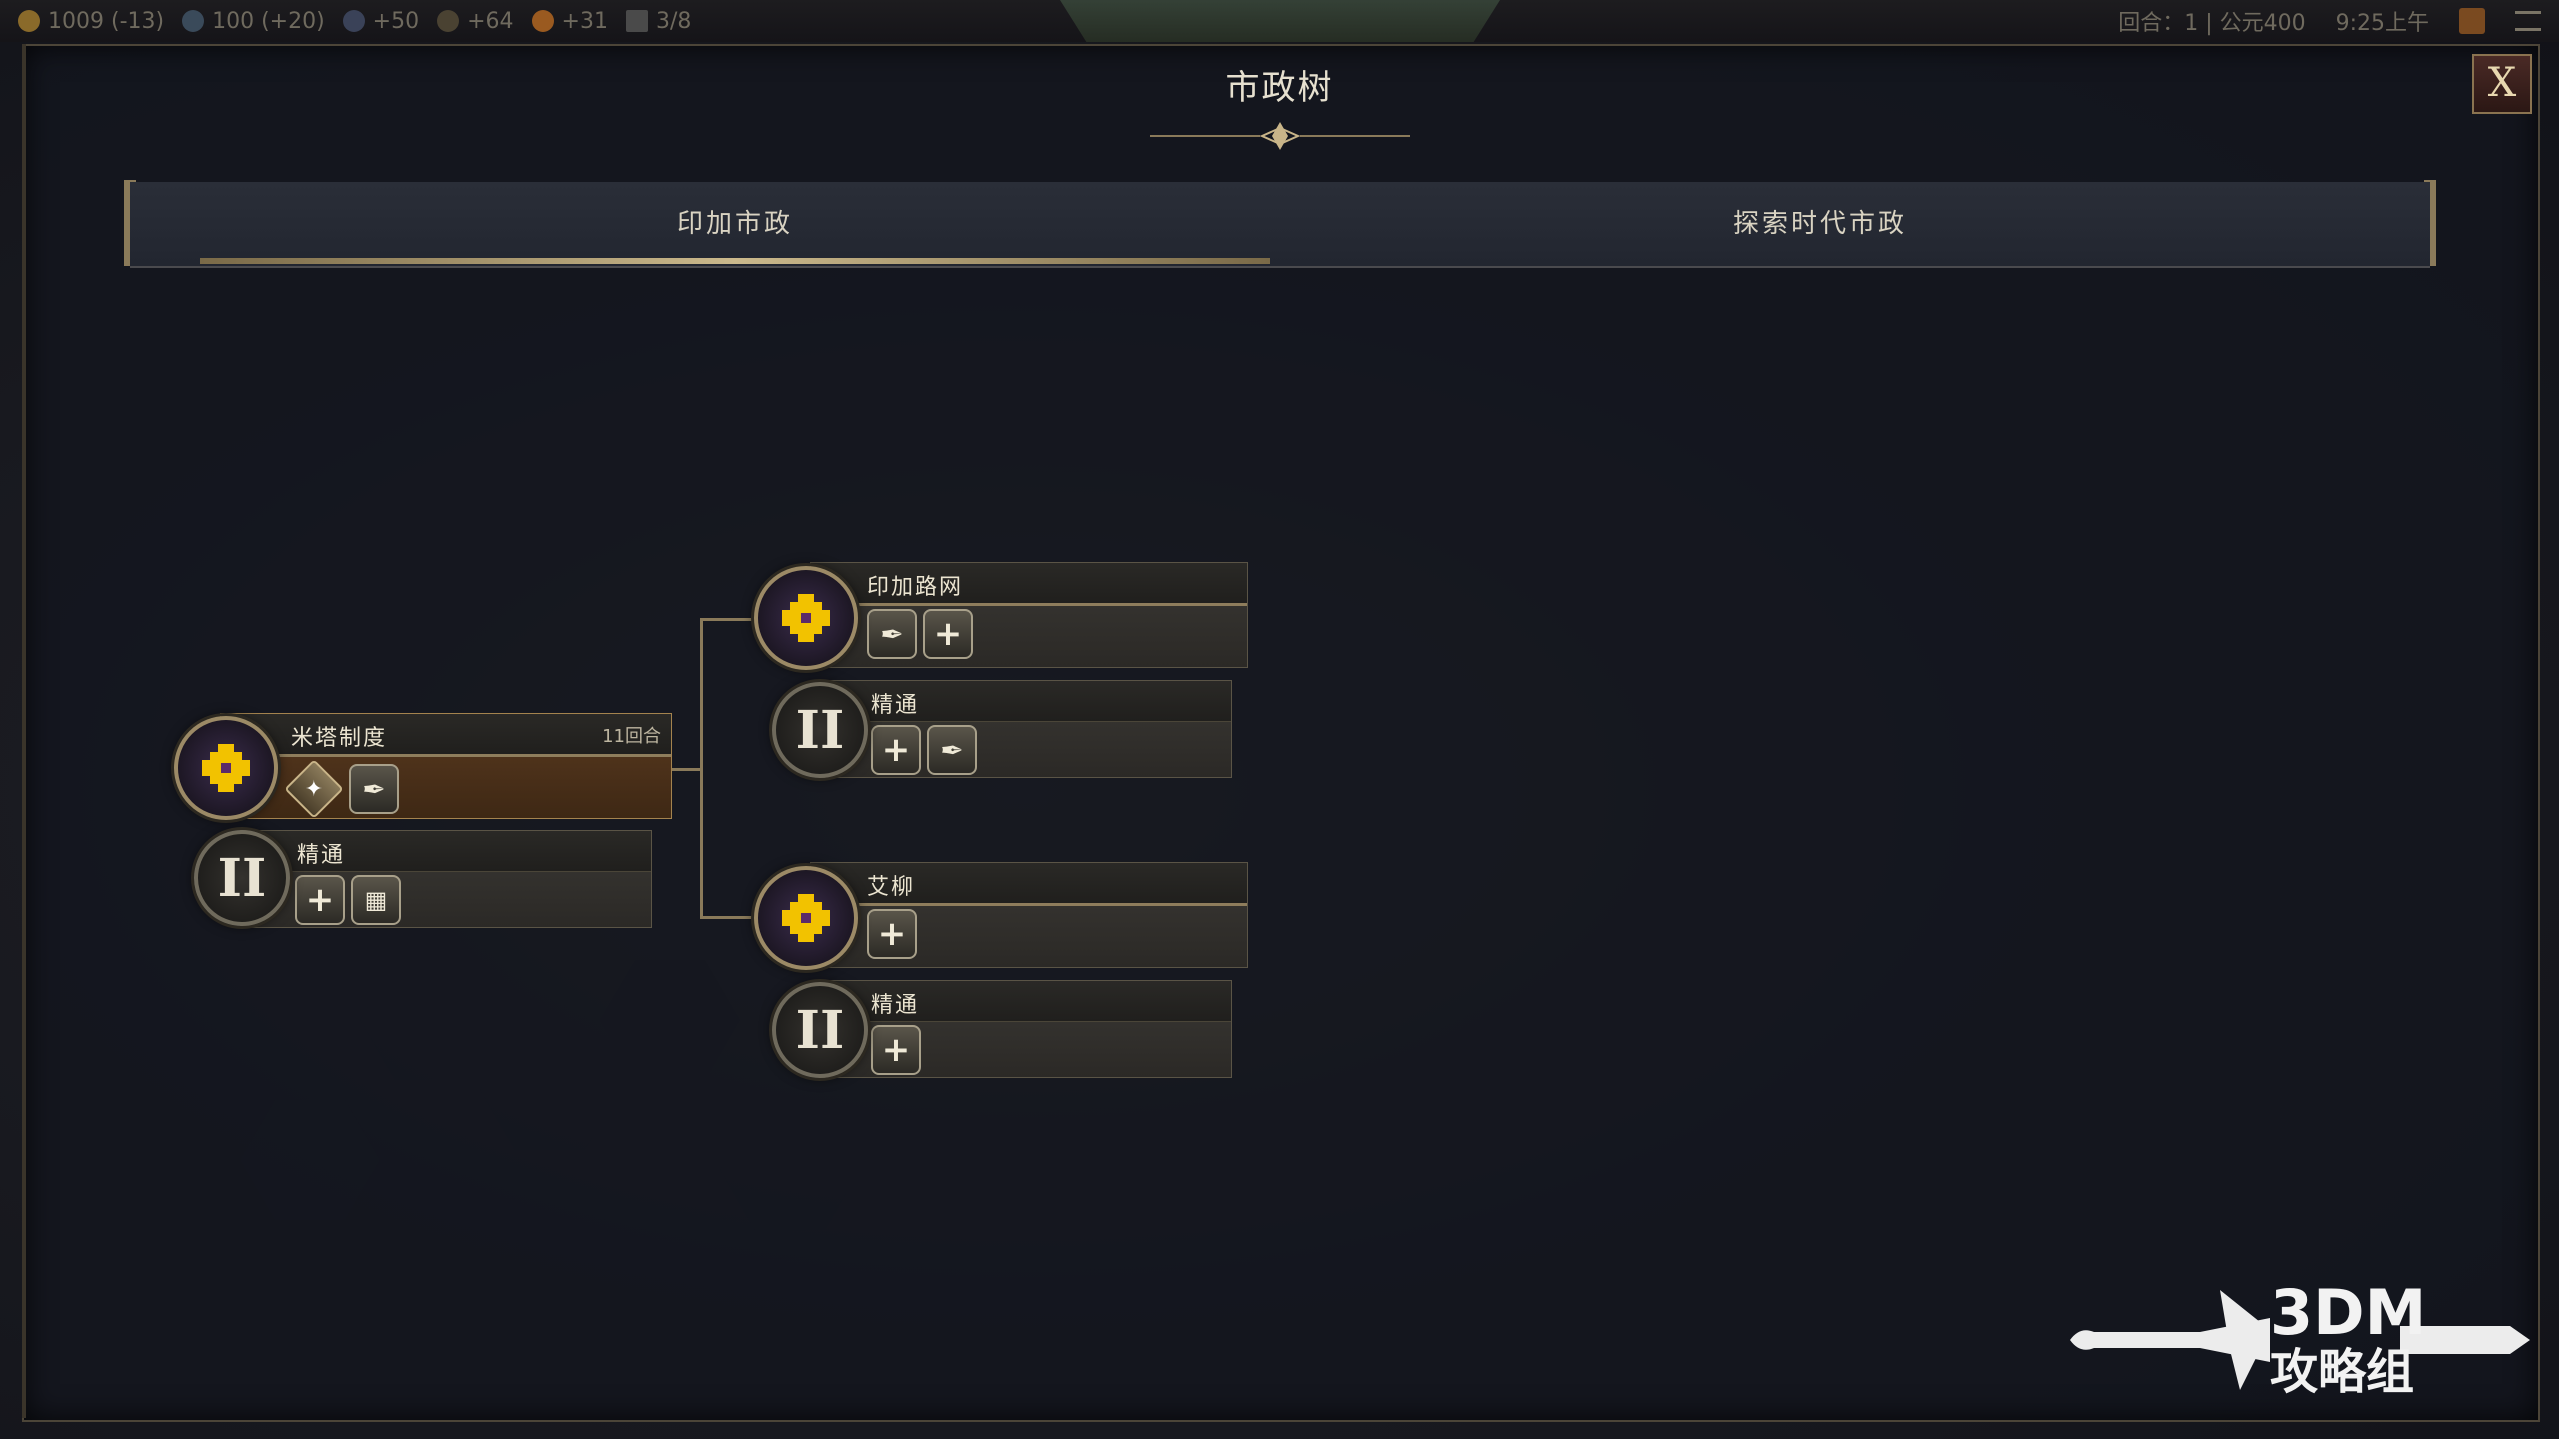 This screenshot has height=1439, width=2559. I want to click on civic-node-mita: 米塔制度 11回合 ✦ ✒, so click(446, 766).